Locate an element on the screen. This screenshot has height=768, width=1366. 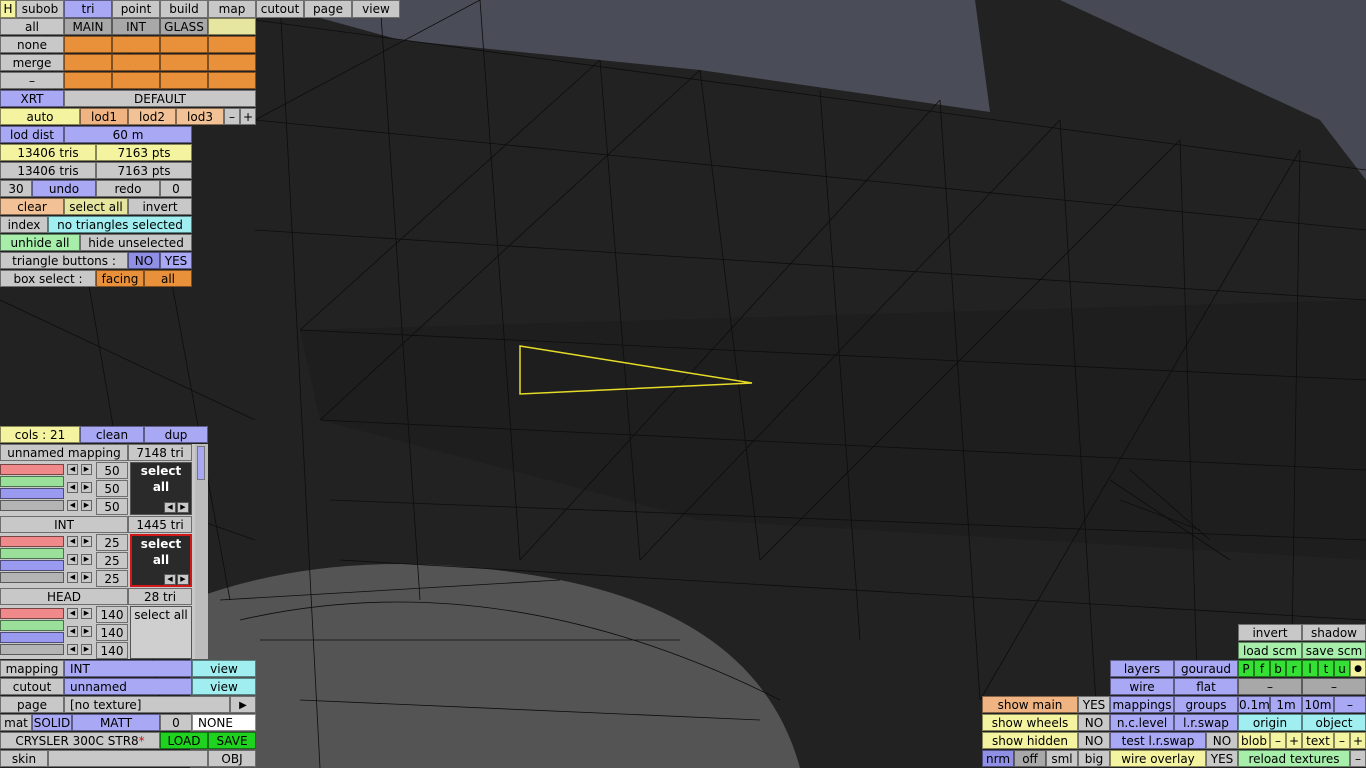
save-scm-button: save scm is located at coordinates (1334, 650).